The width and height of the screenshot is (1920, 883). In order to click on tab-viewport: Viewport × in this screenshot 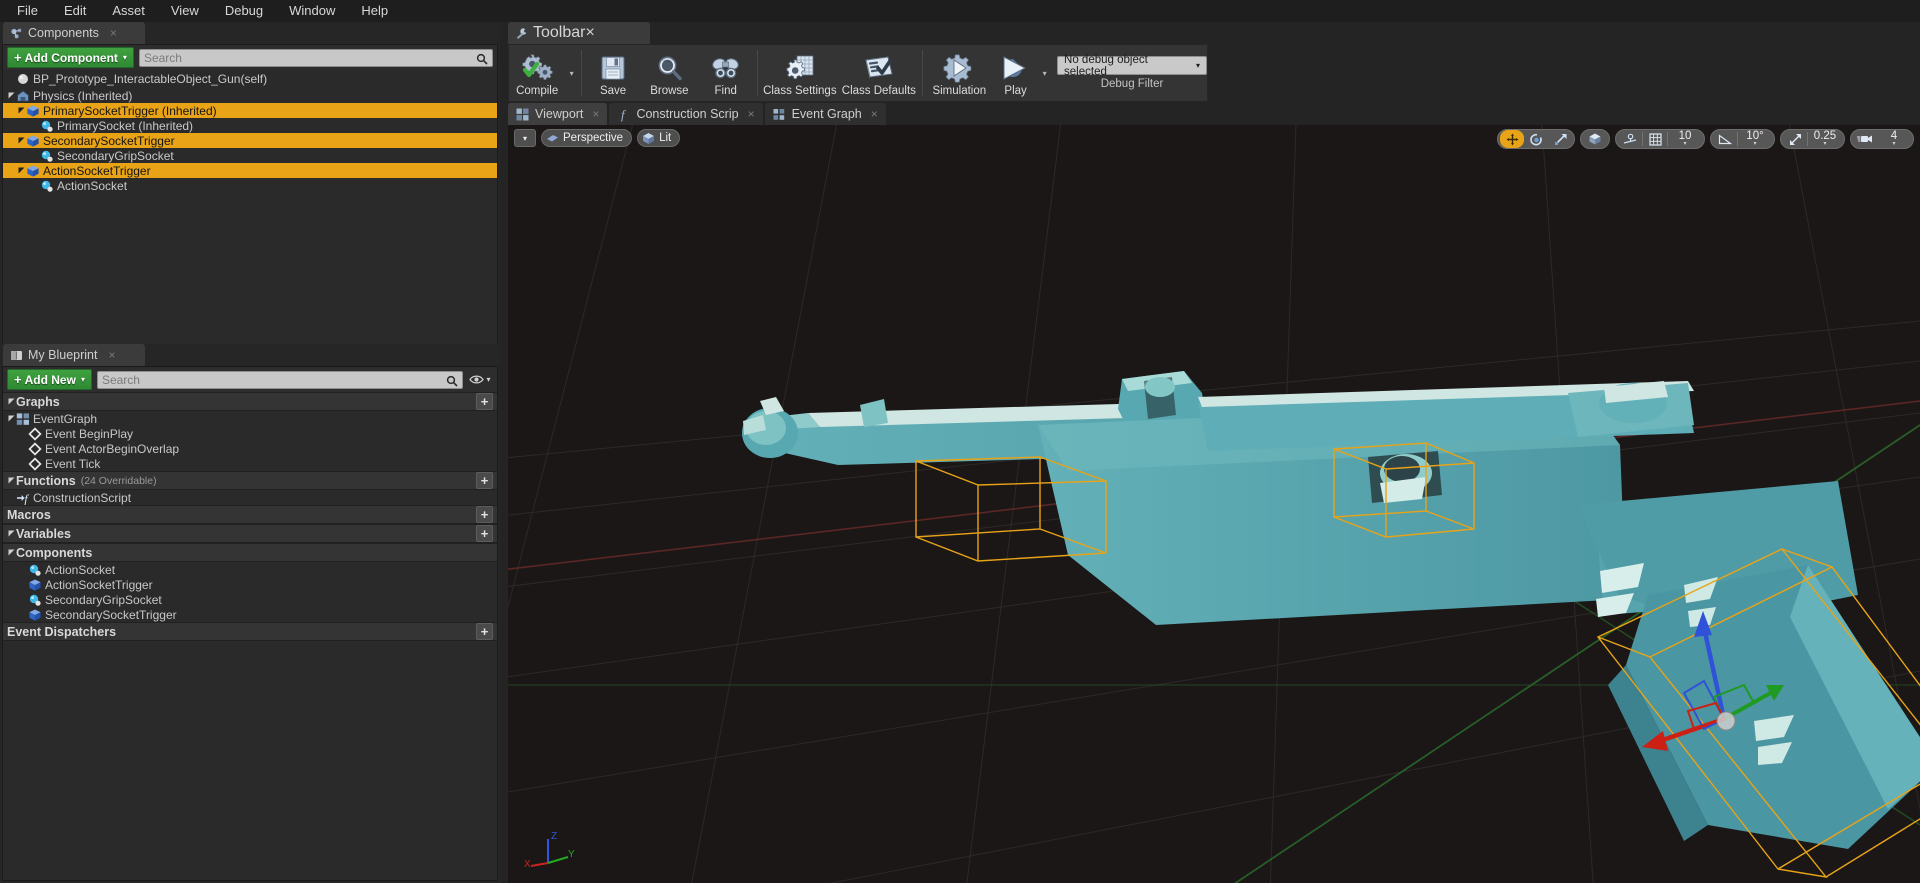, I will do `click(558, 114)`.